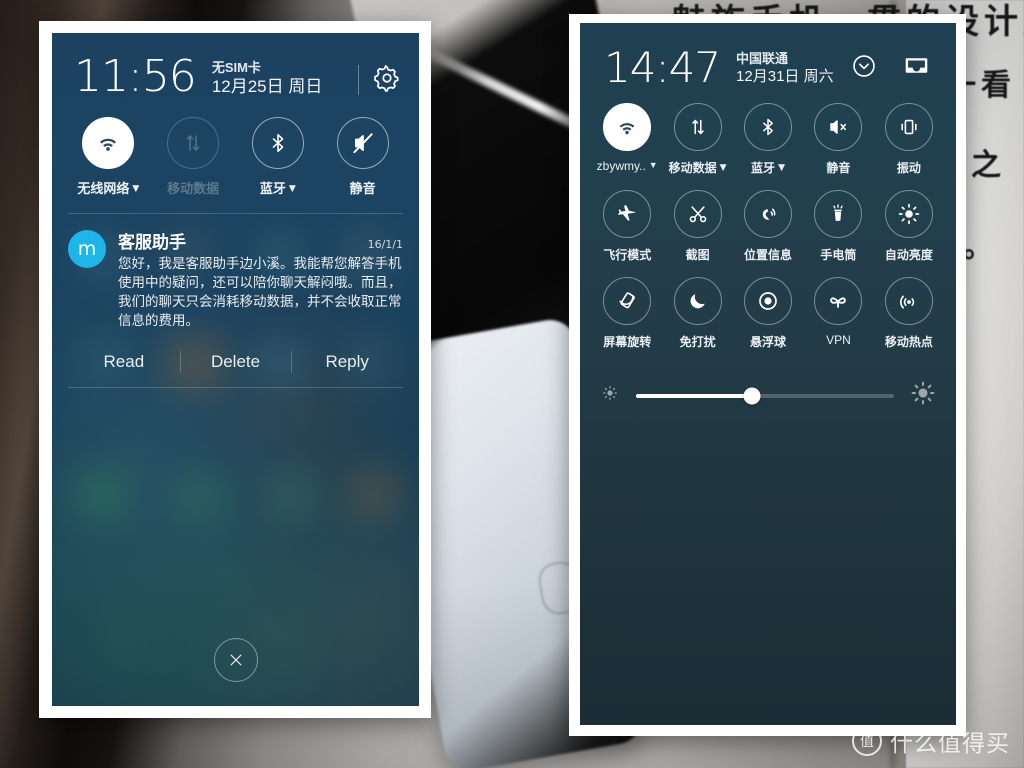 This screenshot has width=1024, height=768. Describe the element at coordinates (838, 301) in the screenshot. I see `vpn-icon` at that location.